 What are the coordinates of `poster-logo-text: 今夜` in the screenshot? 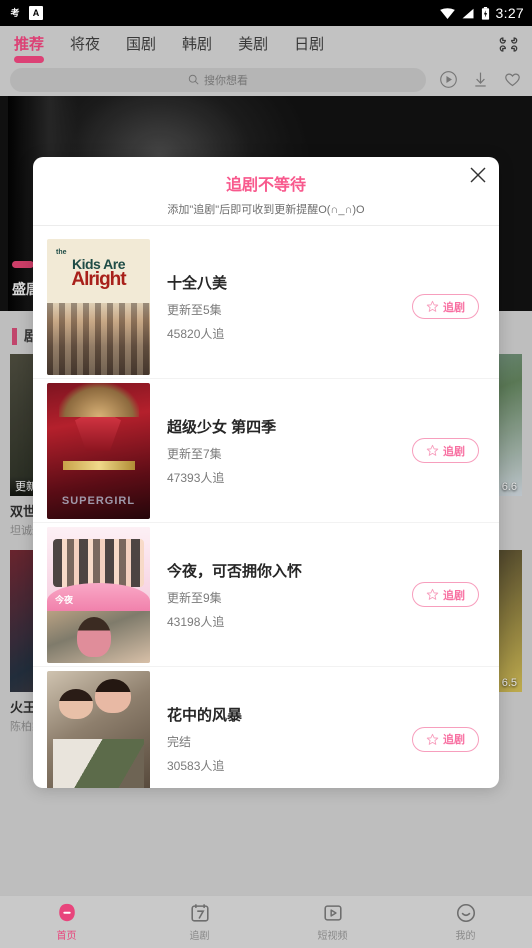 It's located at (64, 599).